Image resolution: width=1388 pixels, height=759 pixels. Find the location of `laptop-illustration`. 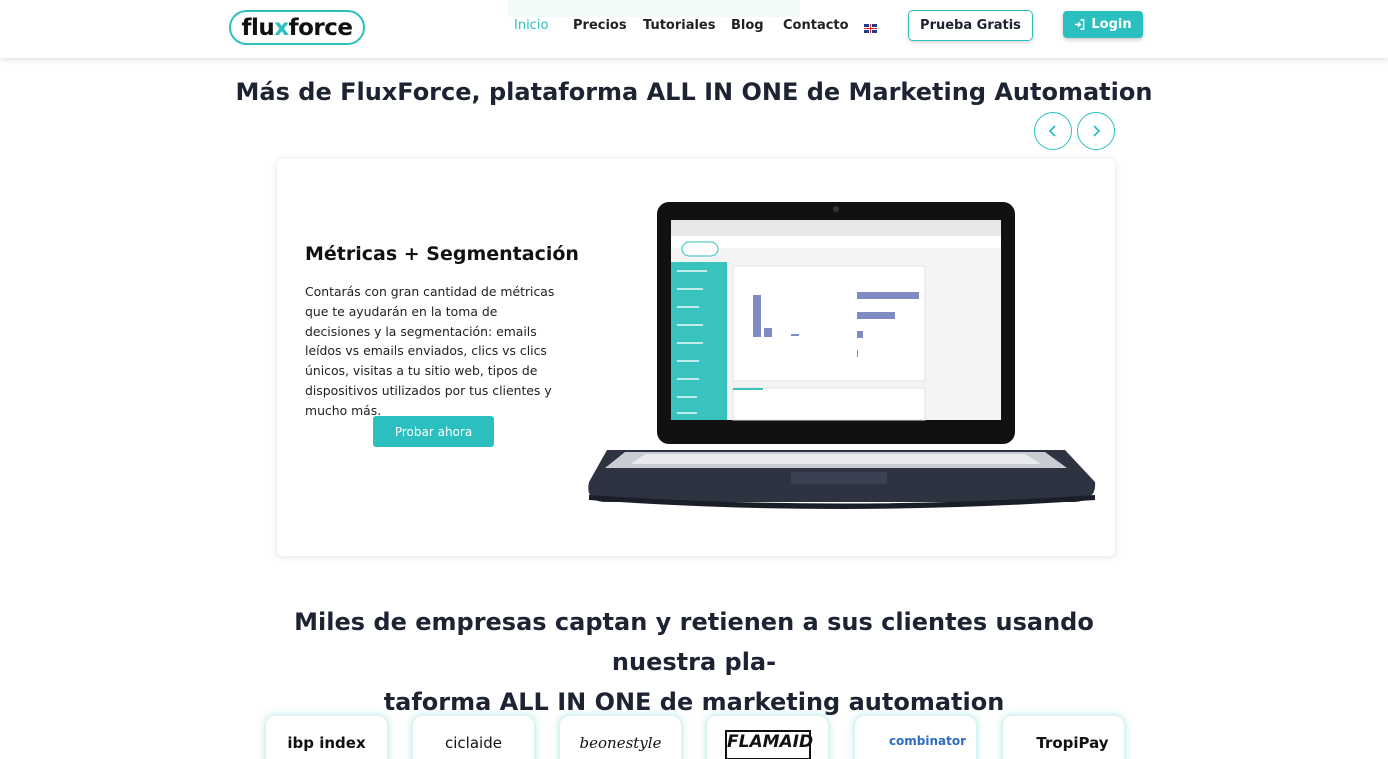

laptop-illustration is located at coordinates (842, 355).